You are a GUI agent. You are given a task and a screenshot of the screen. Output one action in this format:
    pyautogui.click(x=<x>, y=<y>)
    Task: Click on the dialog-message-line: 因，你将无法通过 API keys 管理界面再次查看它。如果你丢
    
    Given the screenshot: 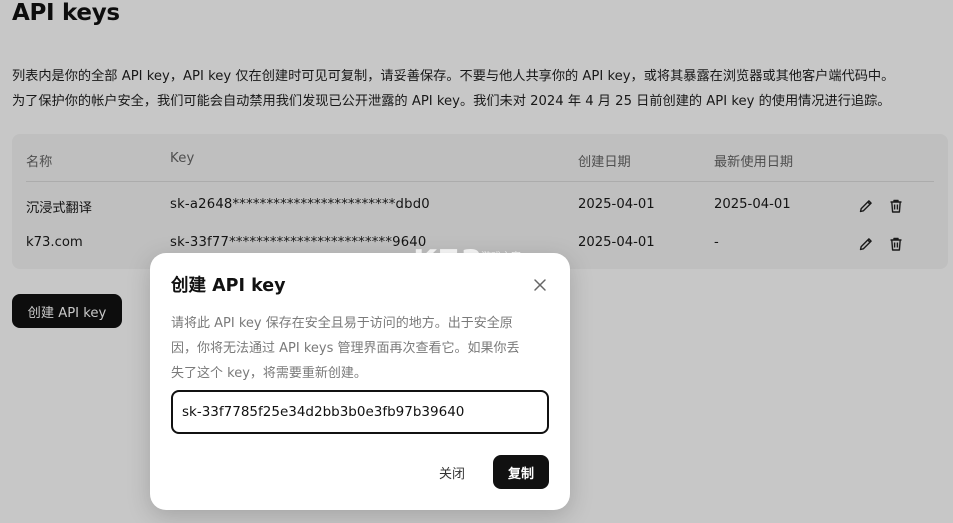 What is the action you would take?
    pyautogui.click(x=345, y=348)
    